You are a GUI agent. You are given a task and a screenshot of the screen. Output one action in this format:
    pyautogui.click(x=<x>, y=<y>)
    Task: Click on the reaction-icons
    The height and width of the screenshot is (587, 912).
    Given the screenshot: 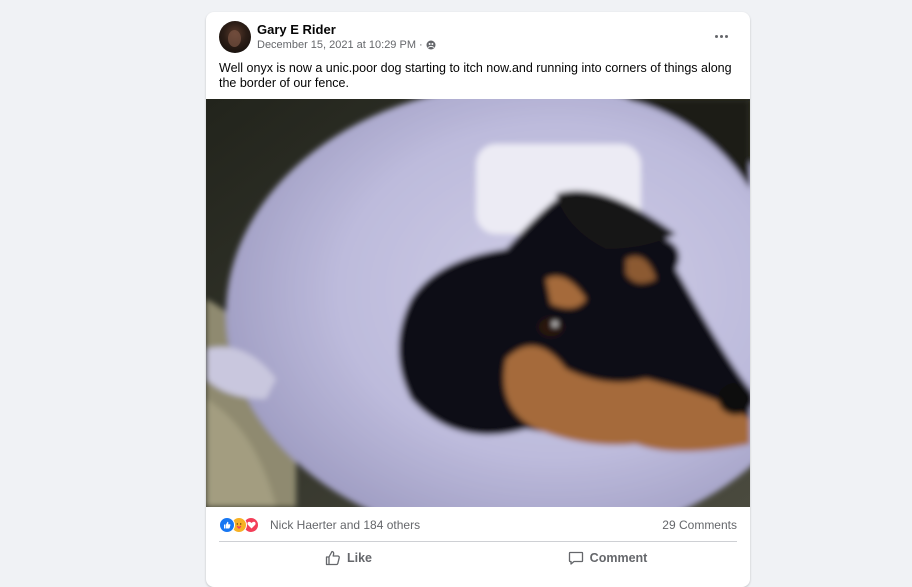 What is the action you would take?
    pyautogui.click(x=243, y=525)
    